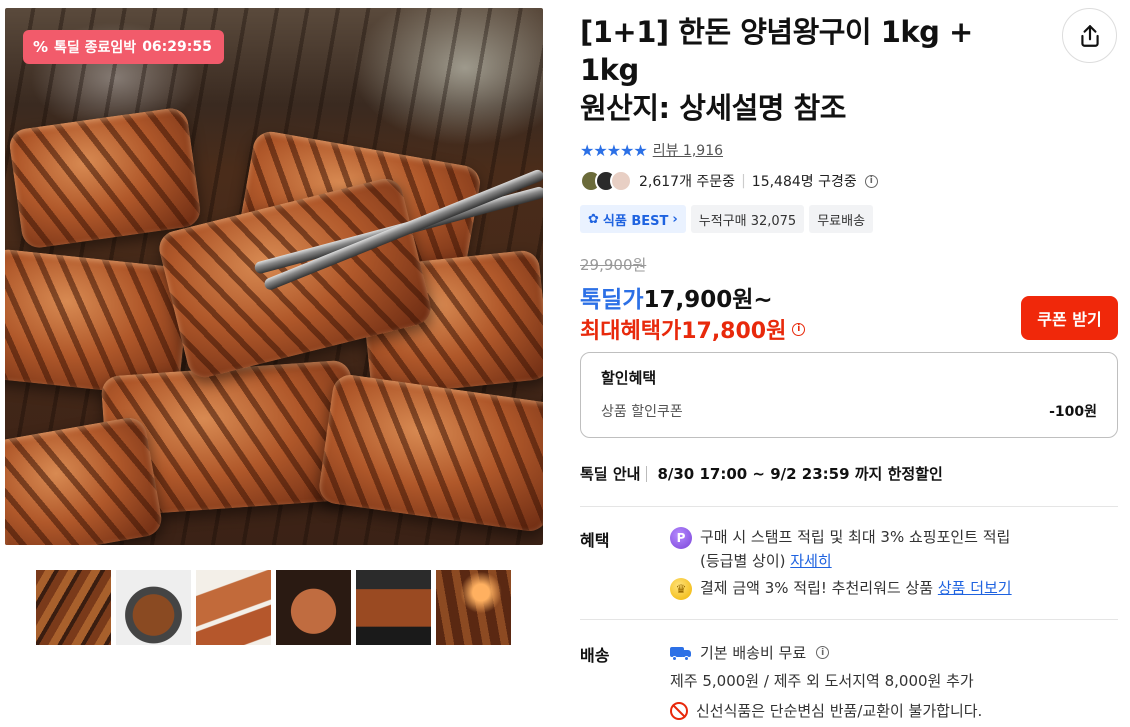  What do you see at coordinates (855, 537) in the screenshot?
I see `benefit-stamp-text: 구매 시 스탬프 적립 및 최대 3% 쇼핑포인트 적립` at bounding box center [855, 537].